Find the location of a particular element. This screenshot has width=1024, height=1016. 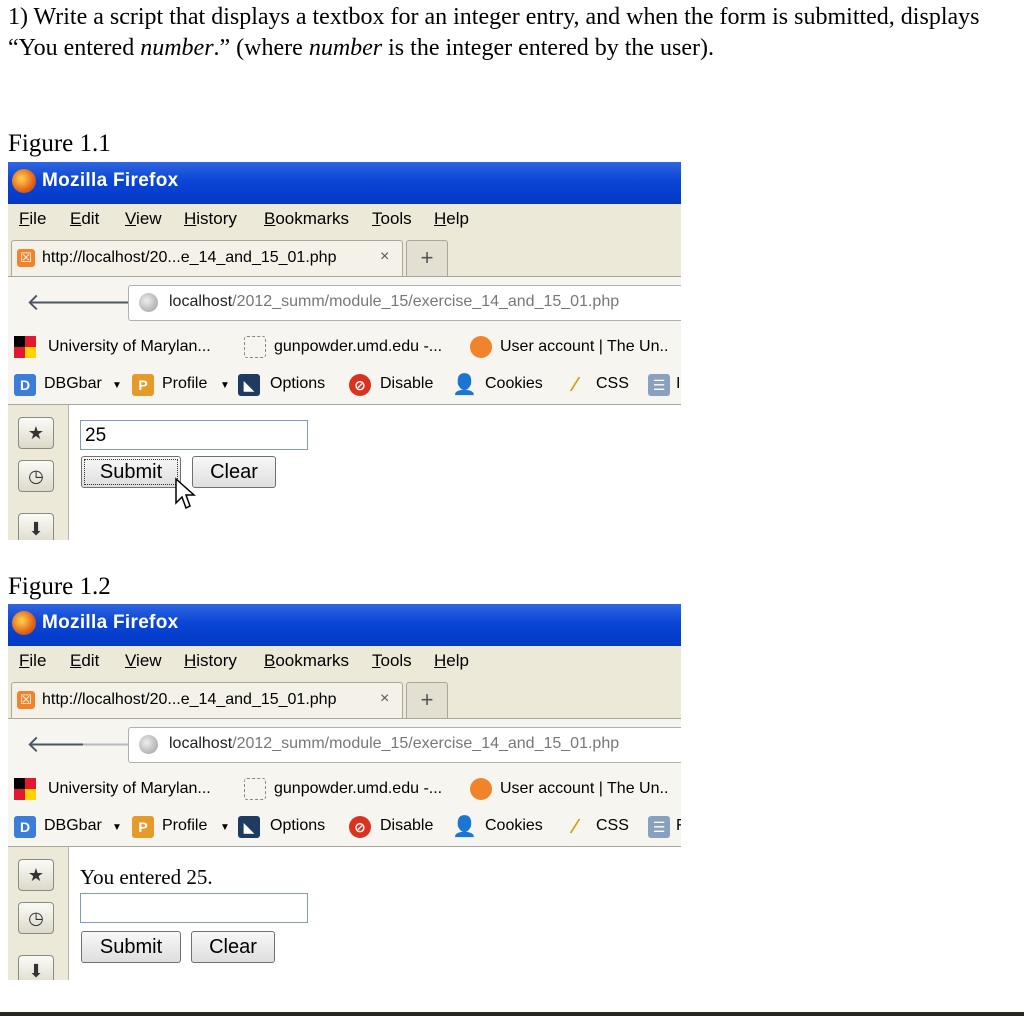

sidebar: ★ ◷ ⬇ is located at coordinates (38, 472).